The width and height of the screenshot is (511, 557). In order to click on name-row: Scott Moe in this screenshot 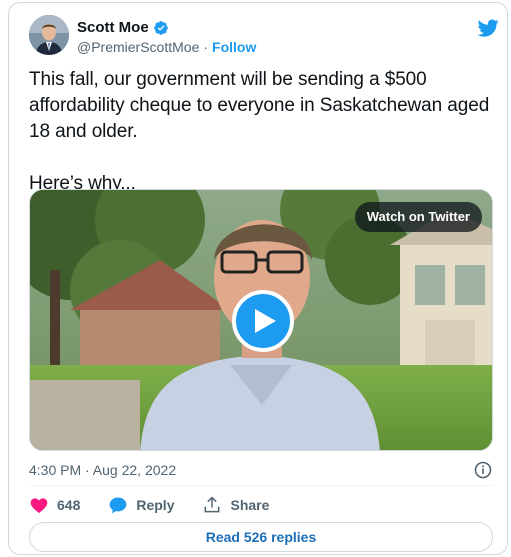, I will do `click(123, 27)`.